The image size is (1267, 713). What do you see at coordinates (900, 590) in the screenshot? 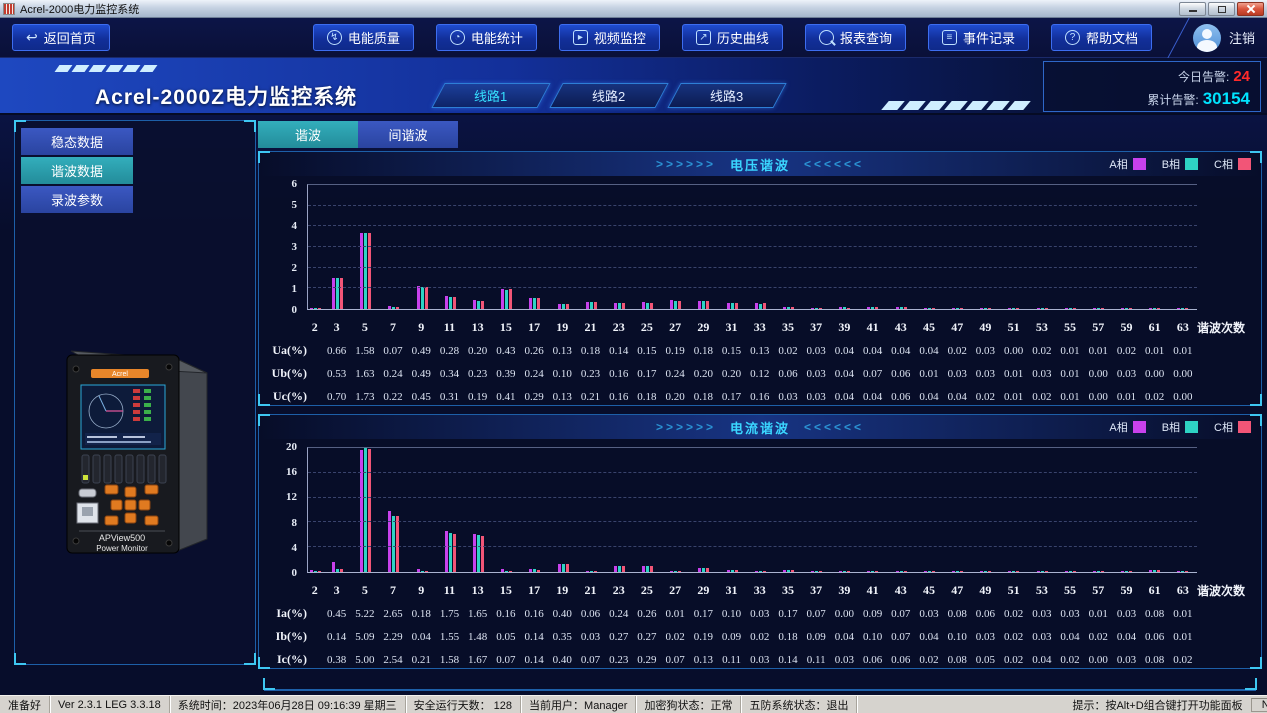
I see `x-tick-label: 43` at bounding box center [900, 590].